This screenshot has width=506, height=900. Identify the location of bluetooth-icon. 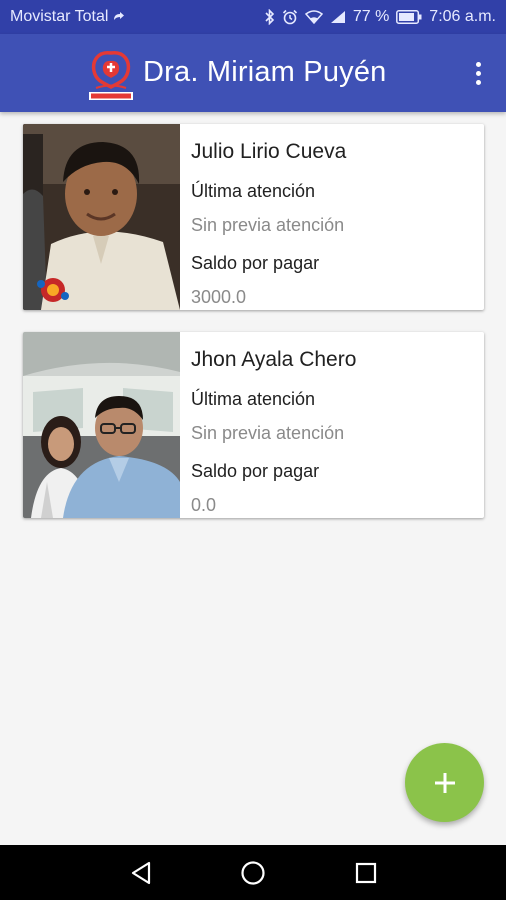
(269, 17).